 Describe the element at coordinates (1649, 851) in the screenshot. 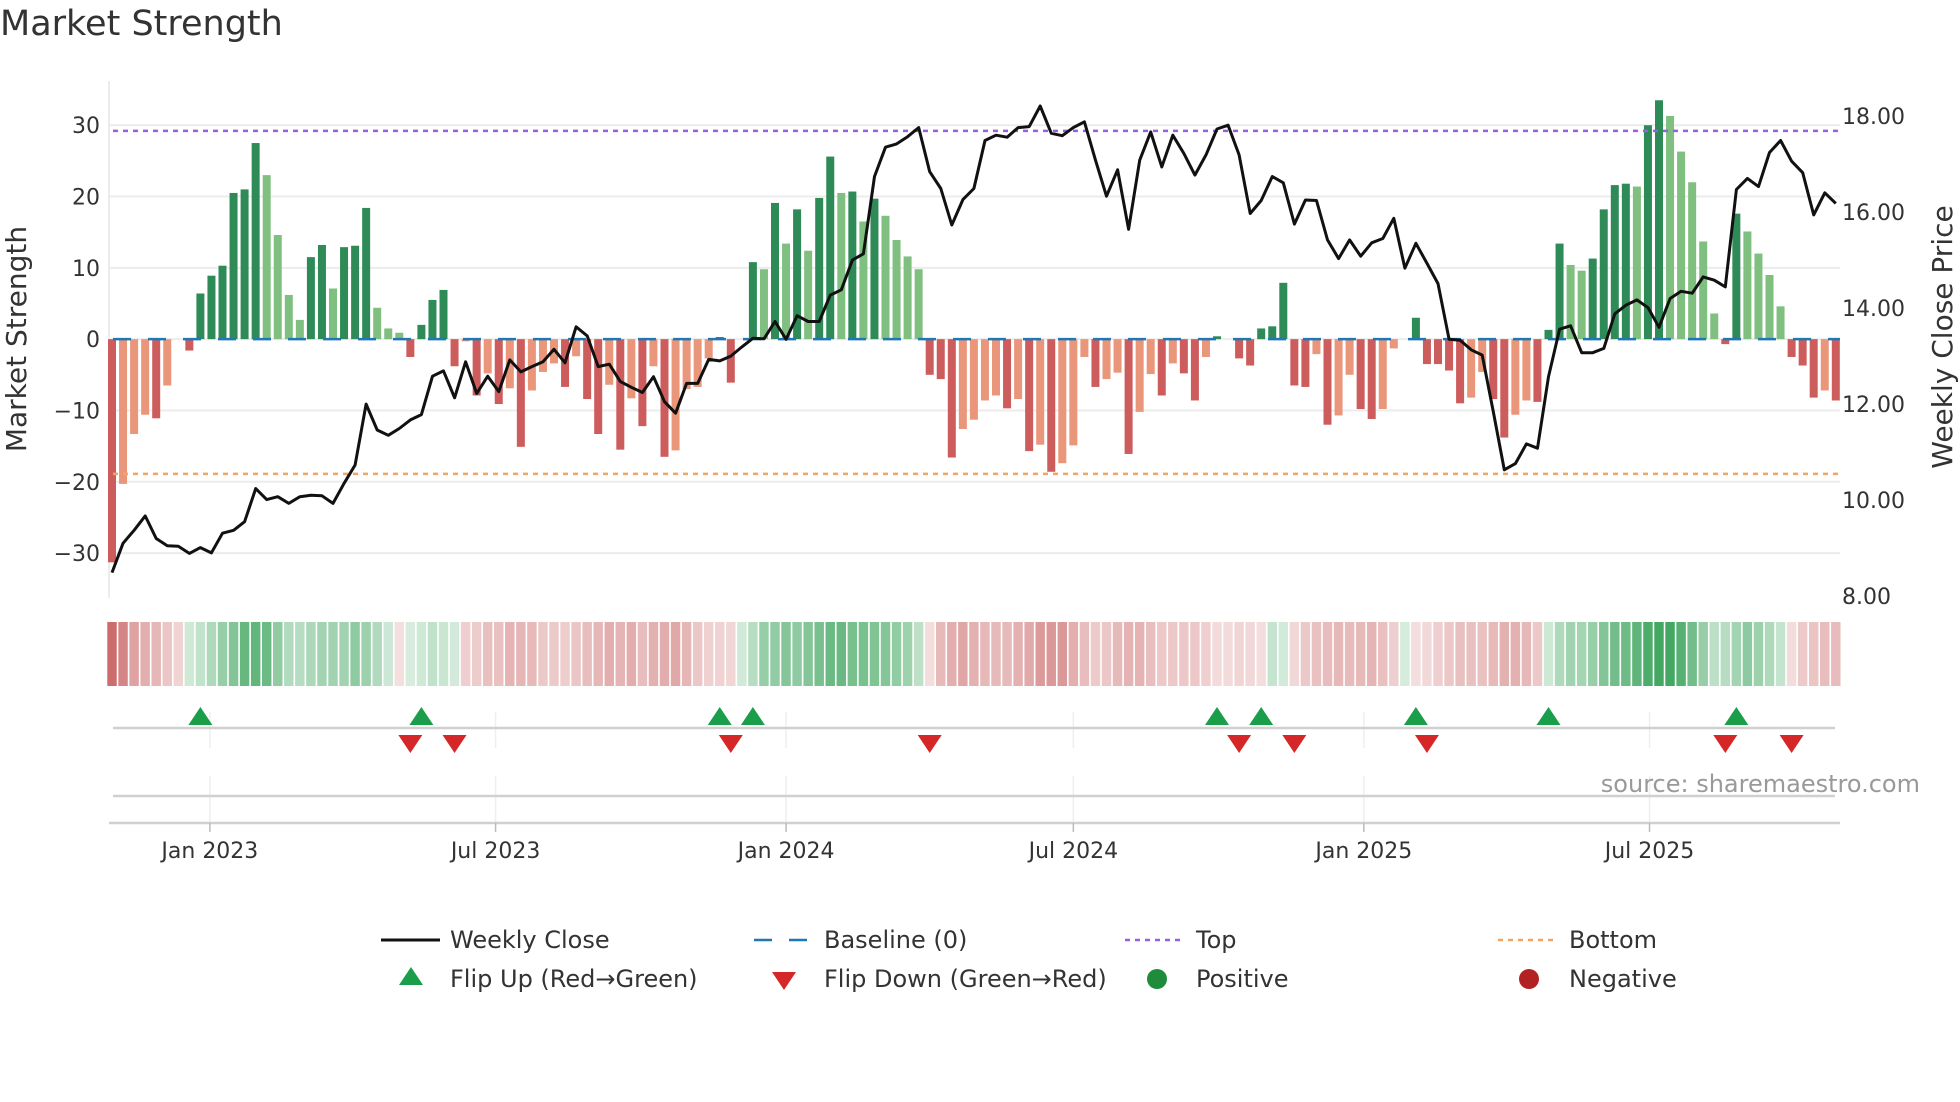

I see `x-tick-label: Jul 2025` at that location.